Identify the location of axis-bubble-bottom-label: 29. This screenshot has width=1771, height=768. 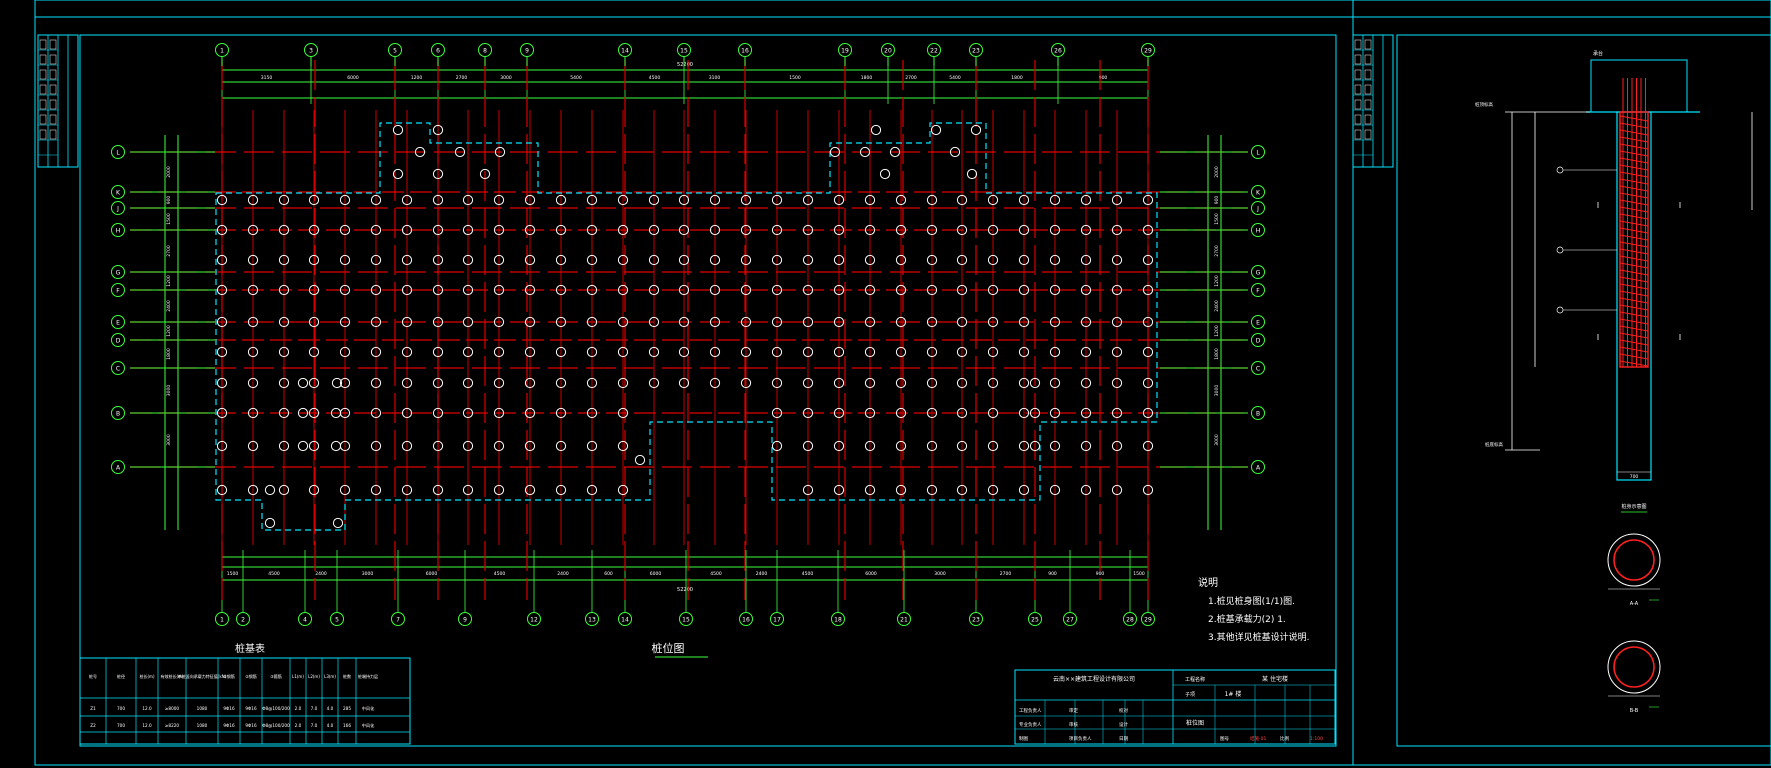
(1148, 620).